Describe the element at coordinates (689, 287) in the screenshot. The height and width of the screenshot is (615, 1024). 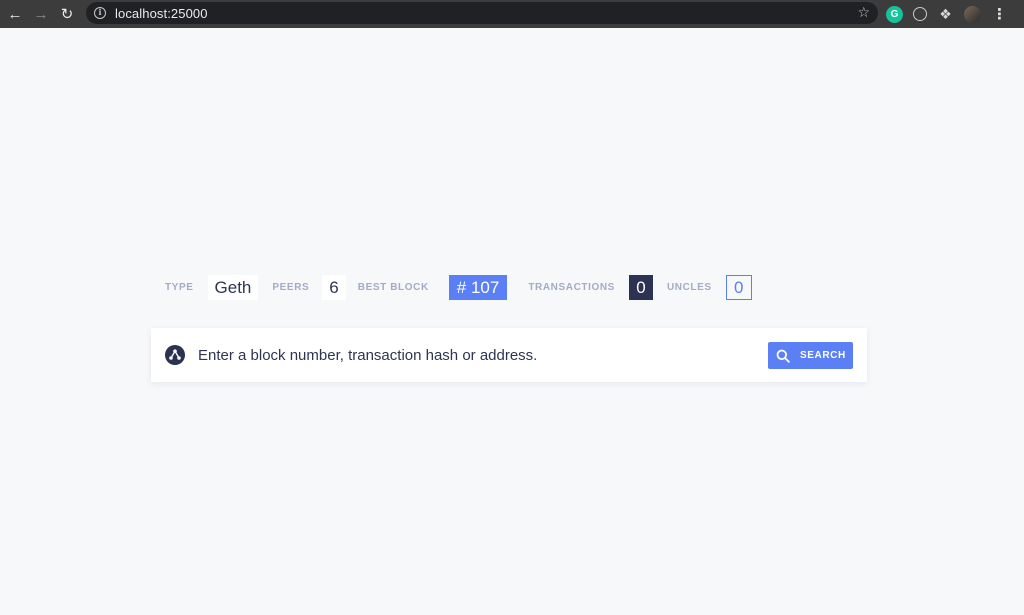
I see `uncles-label: UNCLES` at that location.